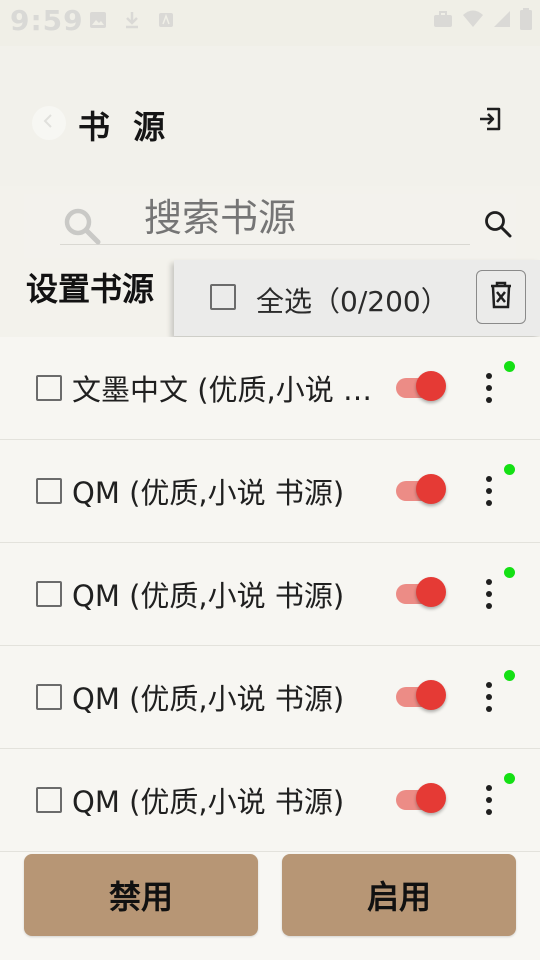 The width and height of the screenshot is (540, 960). I want to click on download-icon, so click(132, 20).